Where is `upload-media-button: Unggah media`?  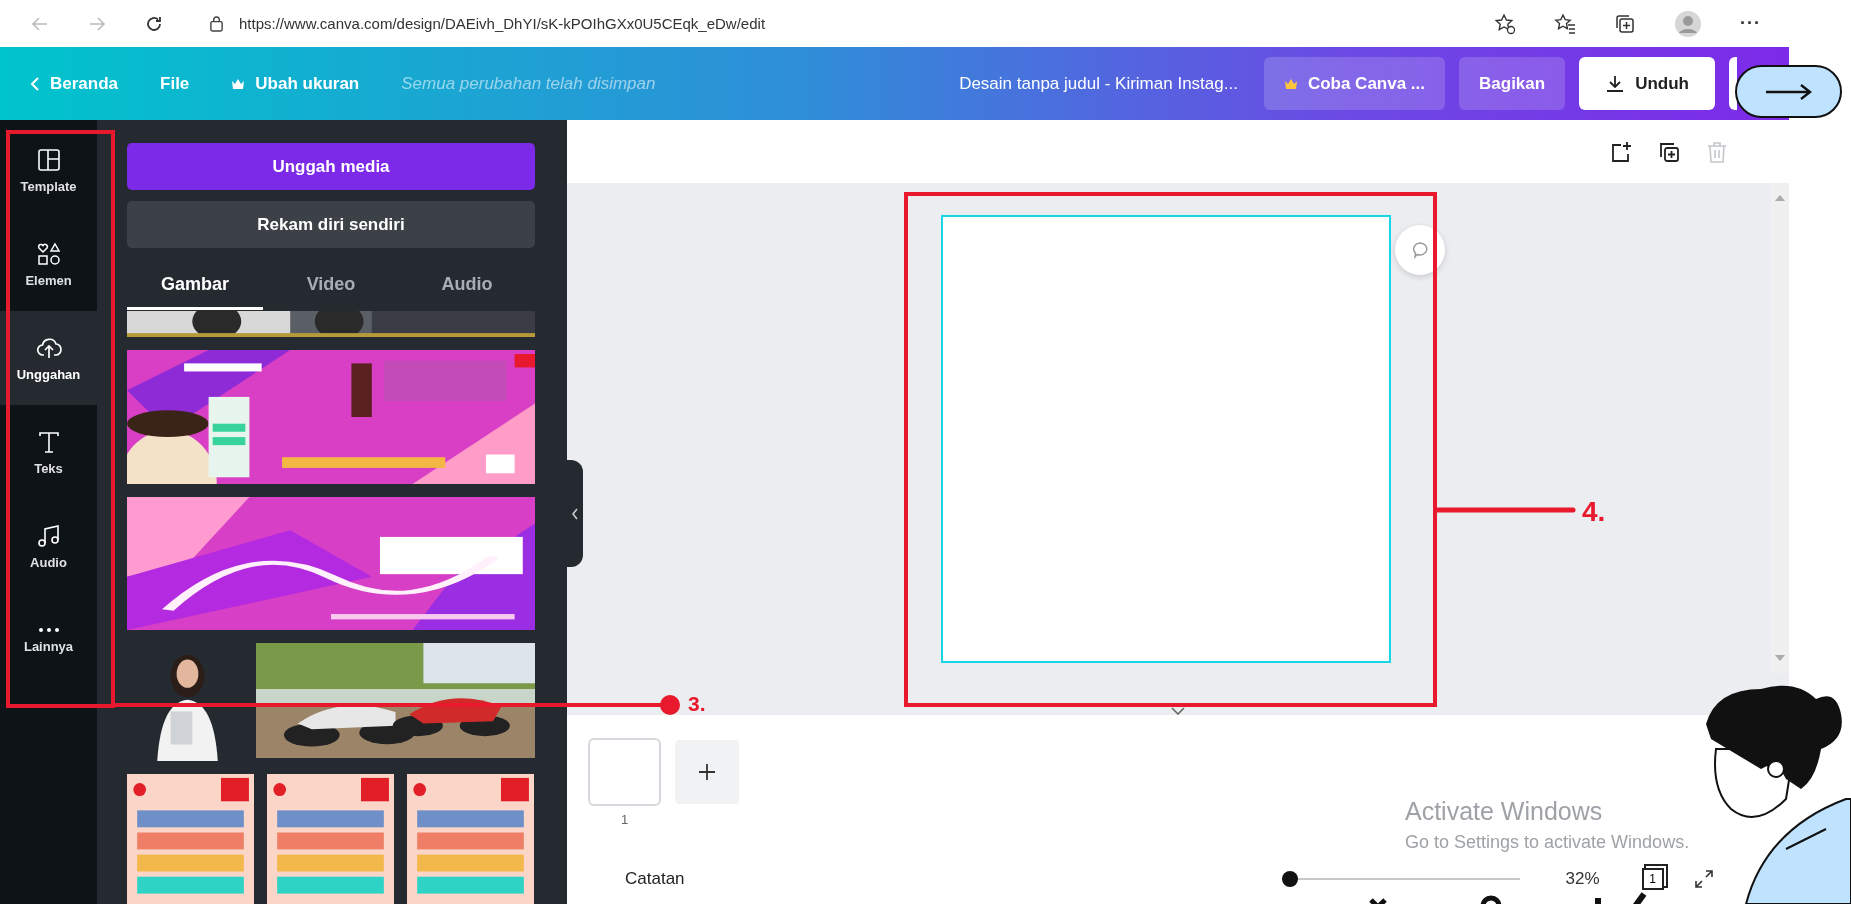
upload-media-button: Unggah media is located at coordinates (331, 166).